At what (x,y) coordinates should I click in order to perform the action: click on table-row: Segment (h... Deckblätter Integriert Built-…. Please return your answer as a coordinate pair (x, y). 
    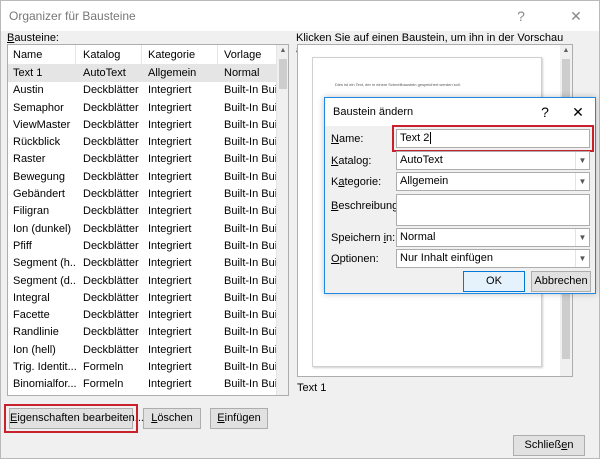
    Looking at the image, I should click on (143, 263).